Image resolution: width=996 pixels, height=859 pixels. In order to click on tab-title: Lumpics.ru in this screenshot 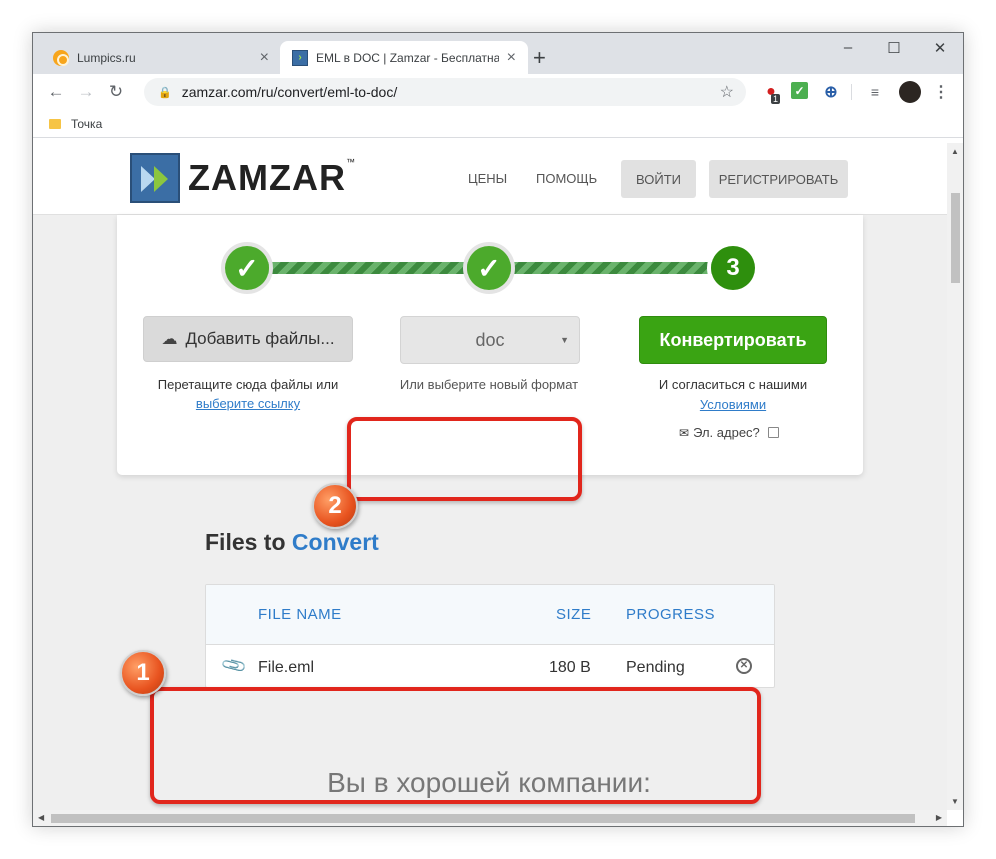, I will do `click(106, 57)`.